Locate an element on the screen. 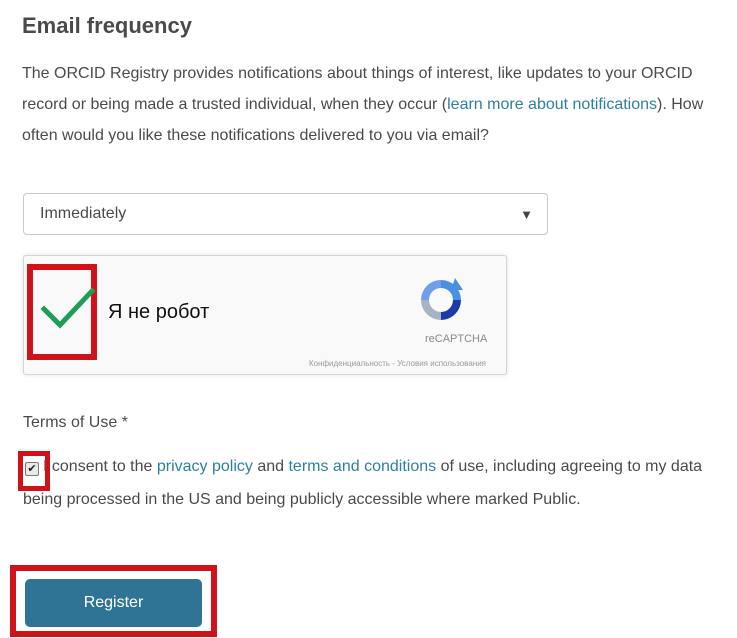 This screenshot has height=638, width=737. terms-and-conditions-link: terms and conditions is located at coordinates (362, 466).